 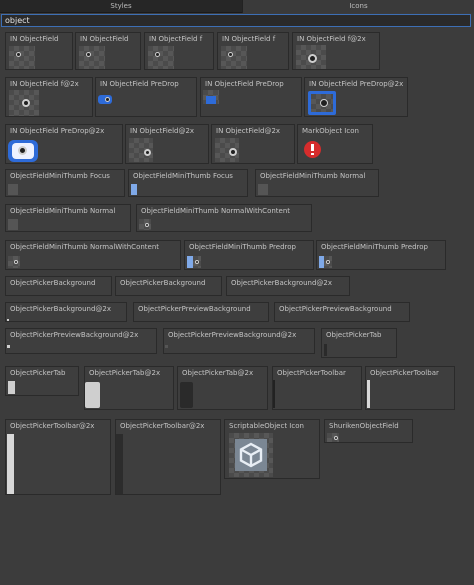 I want to click on style-label: IN ObjectField, so click(x=104, y=39).